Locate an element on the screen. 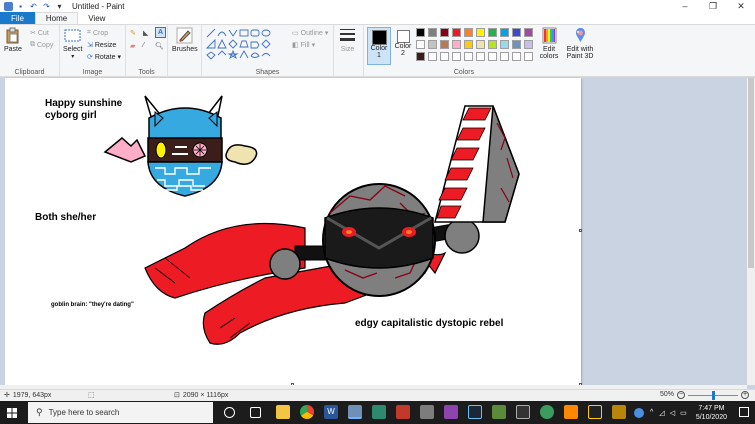 The height and width of the screenshot is (424, 755). edit-colors-button: Edit colors is located at coordinates (549, 43).